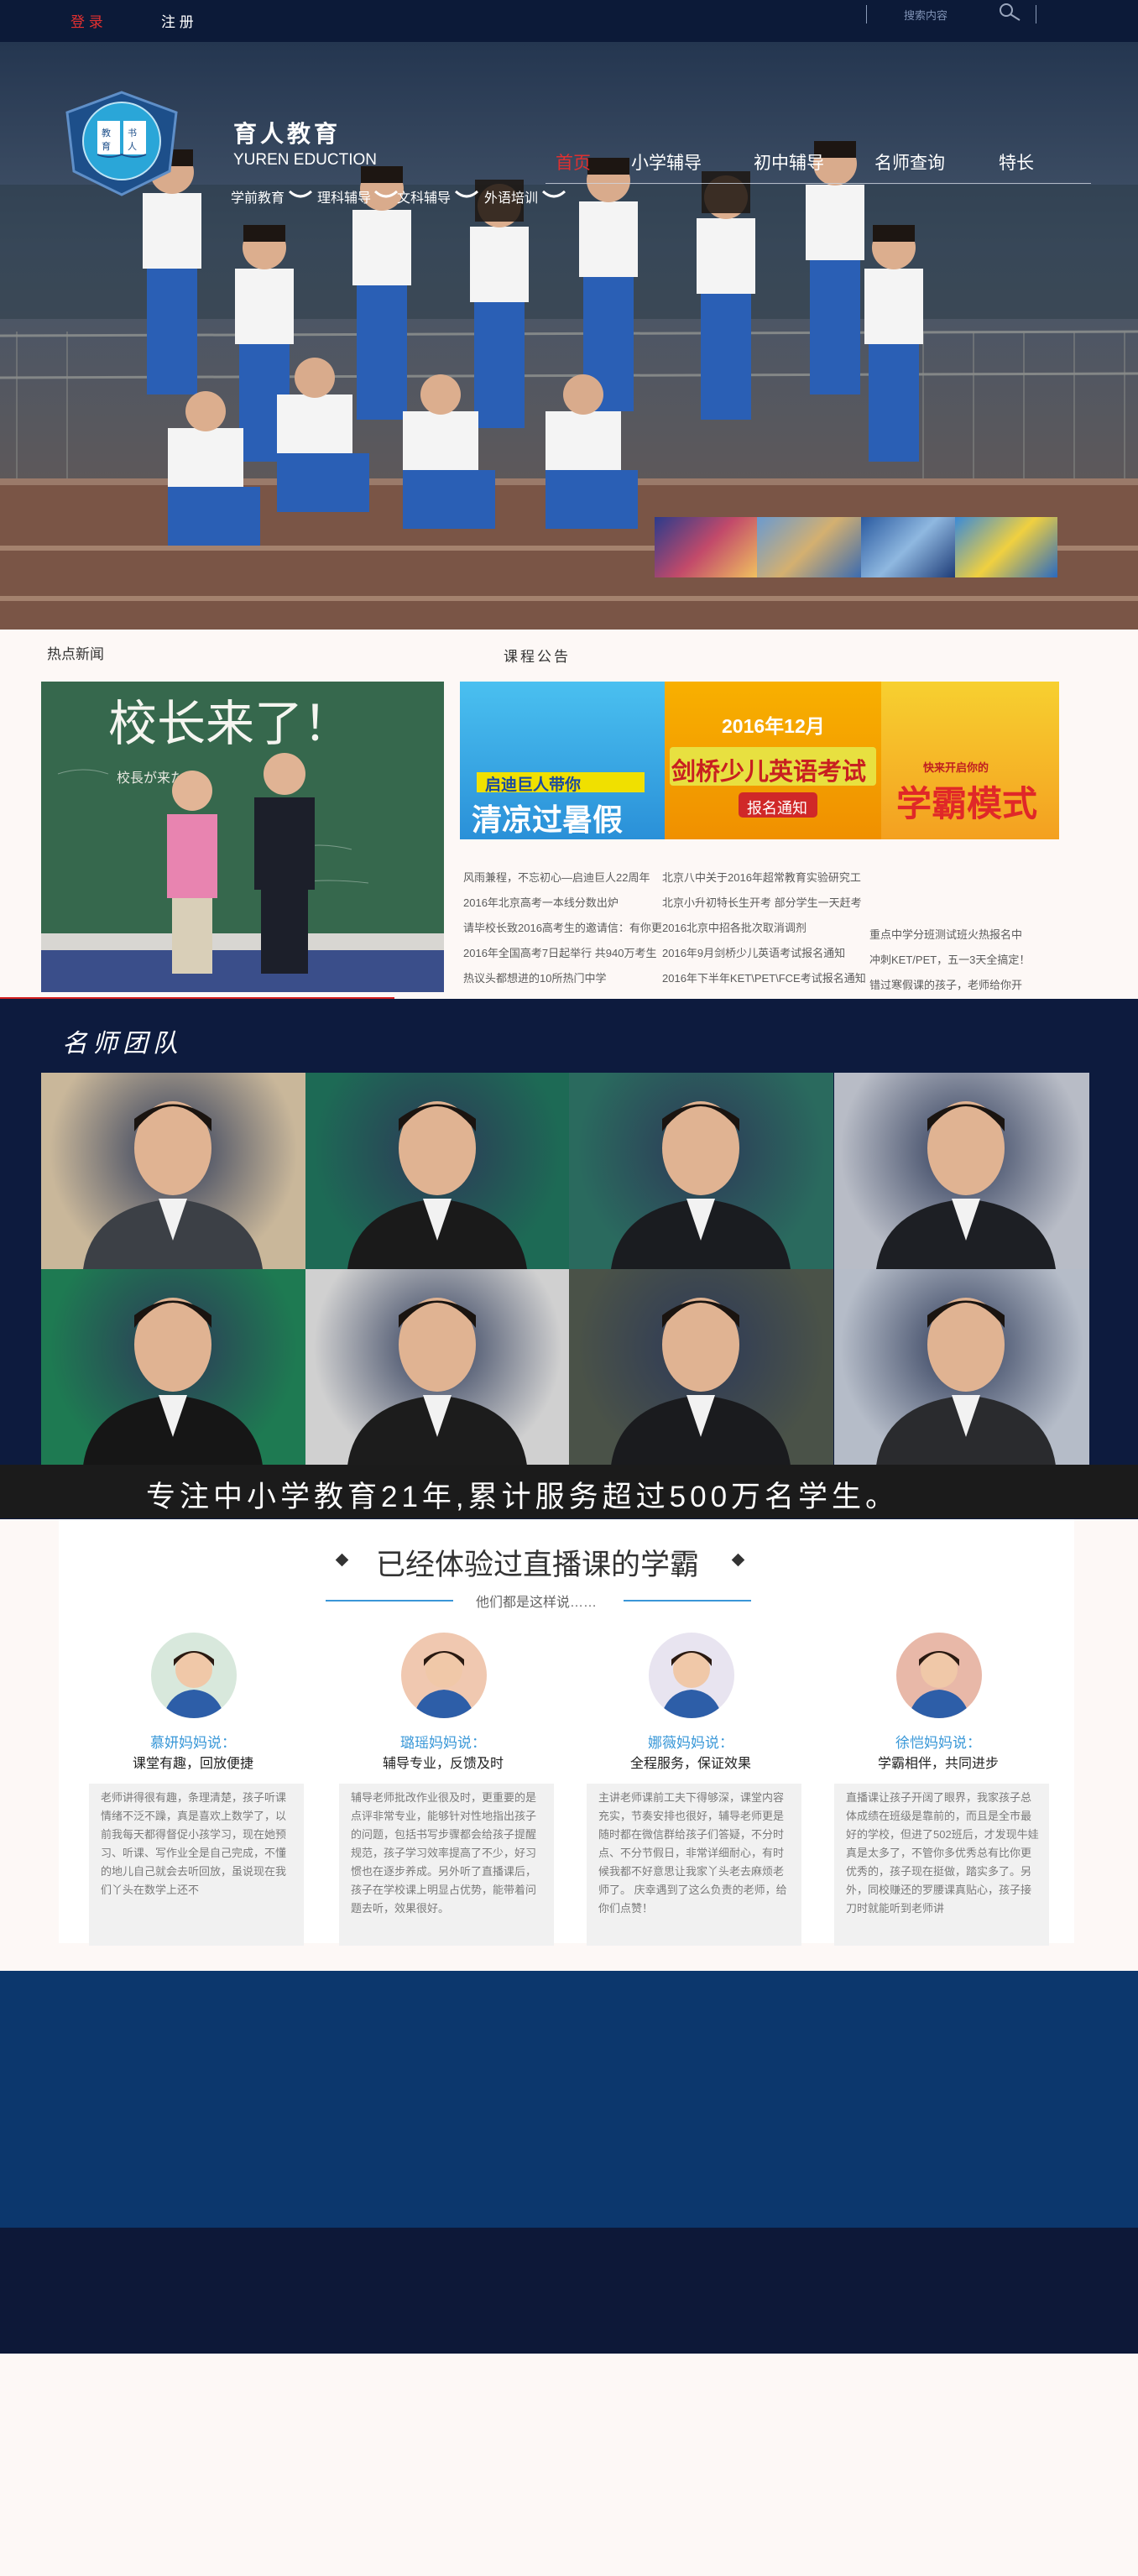 The height and width of the screenshot is (2576, 1138). I want to click on testimonial-headline: 课堂有趣，回放便捷, so click(192, 1764).